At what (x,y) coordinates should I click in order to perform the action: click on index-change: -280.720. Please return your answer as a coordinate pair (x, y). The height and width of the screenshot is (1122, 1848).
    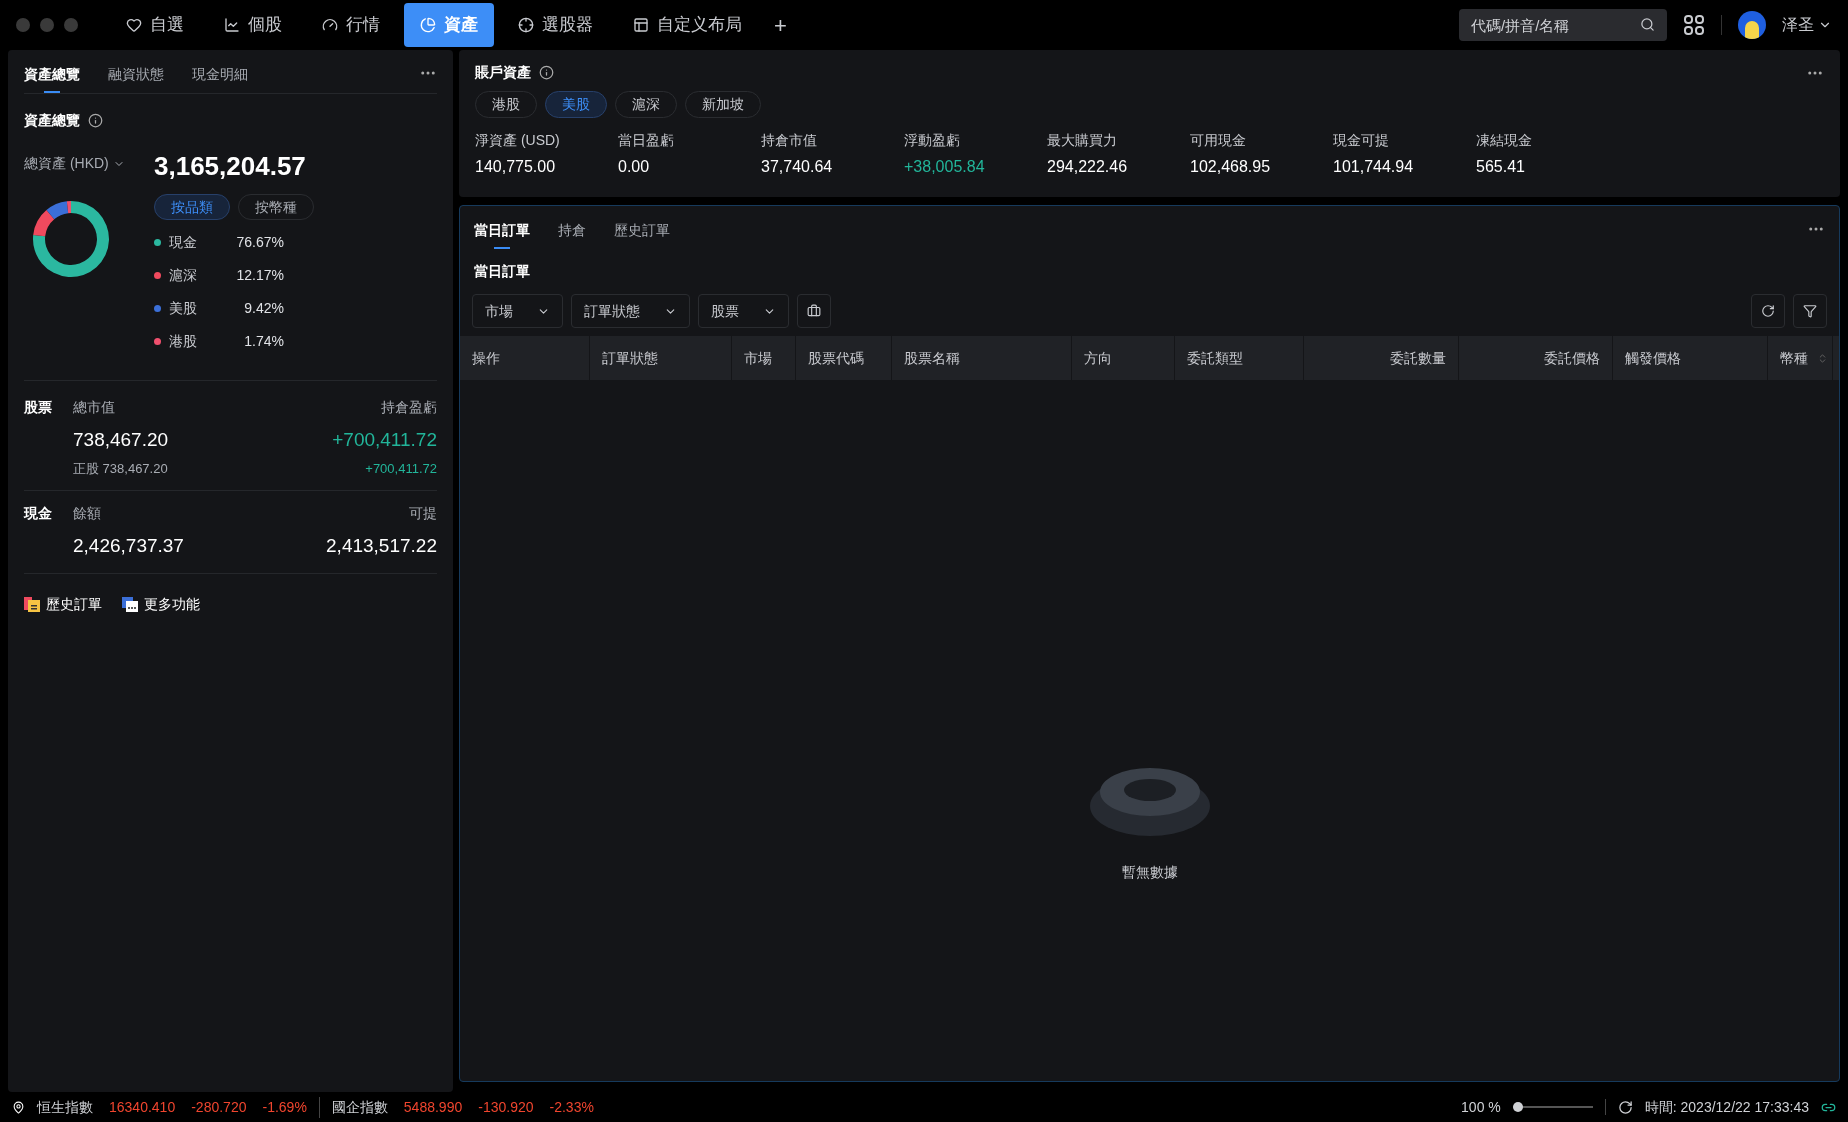
    Looking at the image, I should click on (219, 1107).